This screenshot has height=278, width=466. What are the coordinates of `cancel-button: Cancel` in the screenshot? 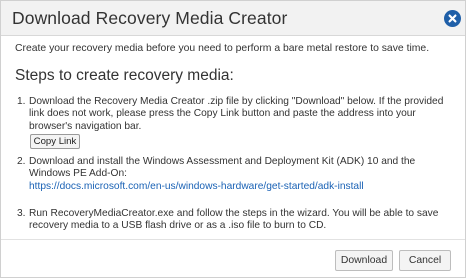 It's located at (425, 260).